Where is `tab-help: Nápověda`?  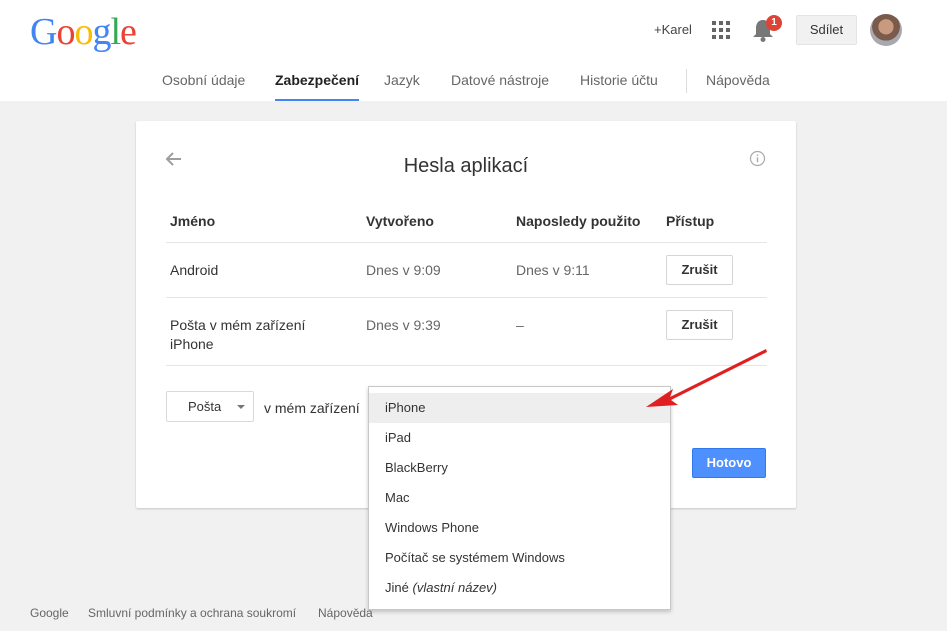 tab-help: Nápověda is located at coordinates (738, 86).